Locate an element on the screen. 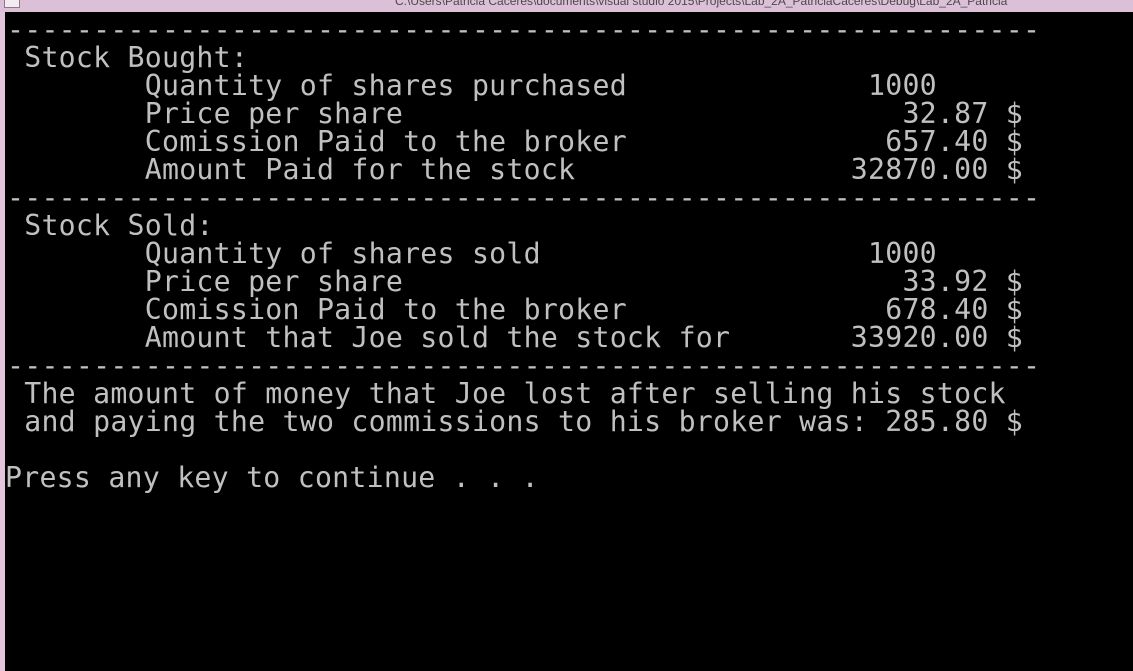  bought-amount-line: Amount Paid for the stock 32870.00 $ is located at coordinates (515, 169).